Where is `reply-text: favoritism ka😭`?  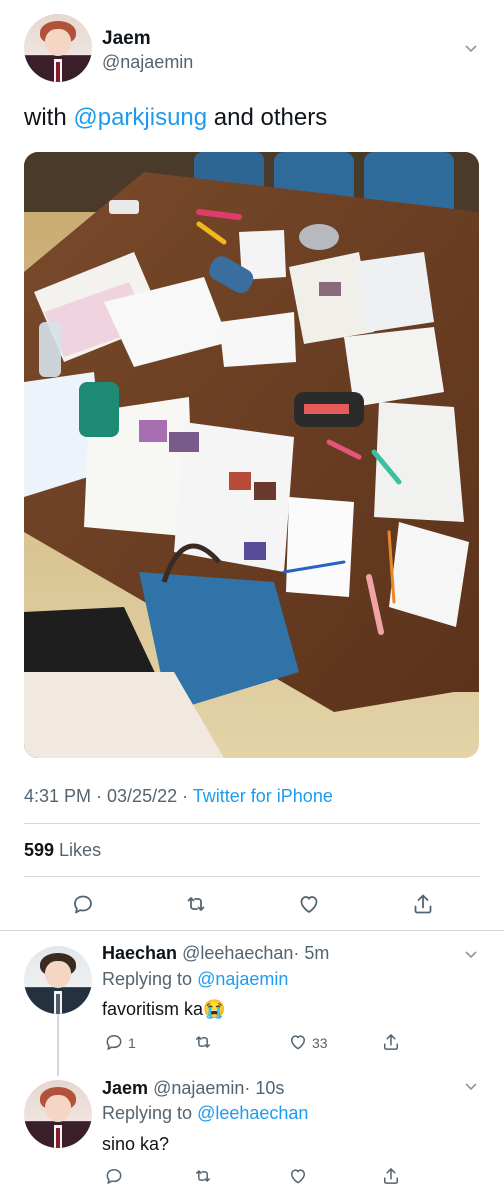 reply-text: favoritism ka😭 is located at coordinates (164, 1009).